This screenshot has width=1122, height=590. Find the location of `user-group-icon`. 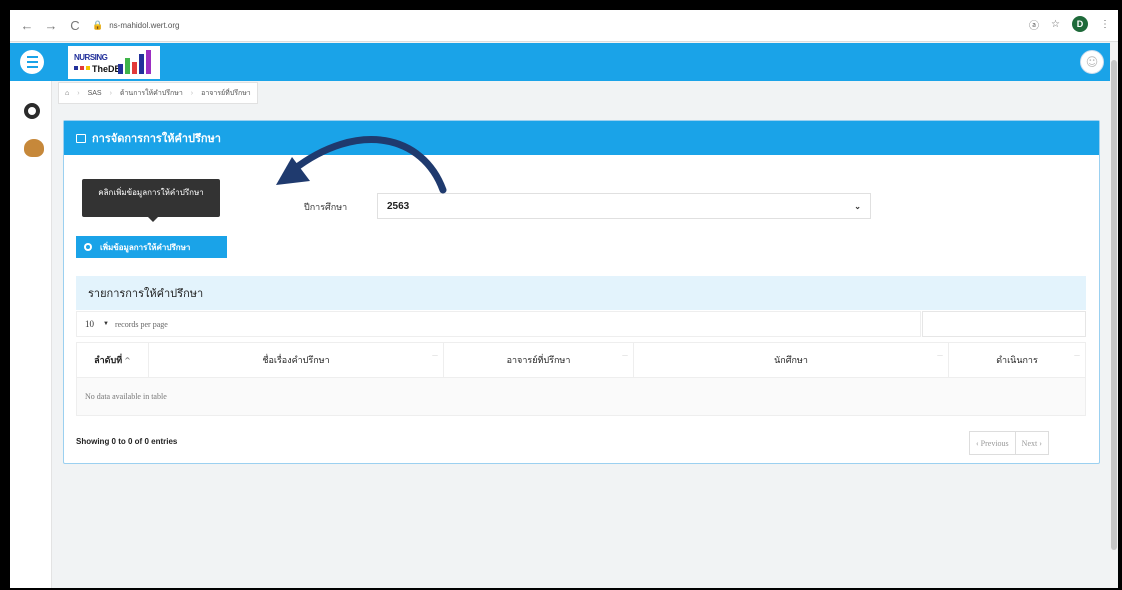

user-group-icon is located at coordinates (34, 148).